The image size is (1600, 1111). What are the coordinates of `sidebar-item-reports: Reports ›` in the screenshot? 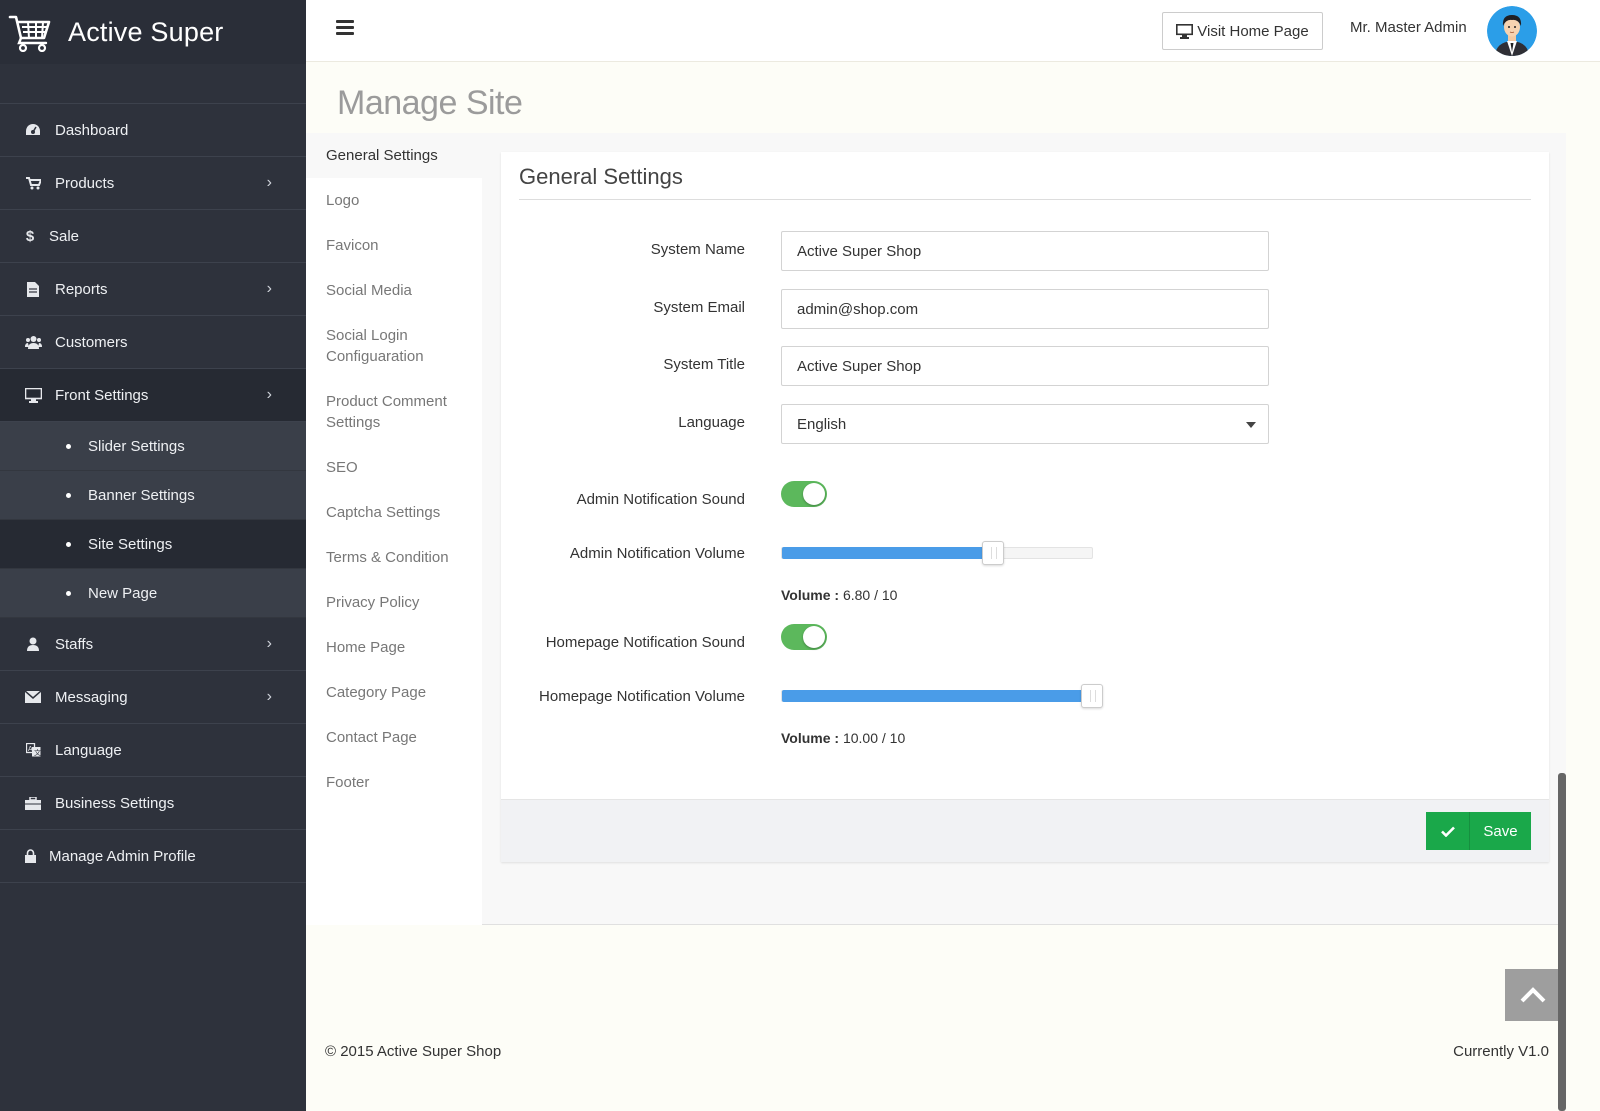 It's located at (153, 289).